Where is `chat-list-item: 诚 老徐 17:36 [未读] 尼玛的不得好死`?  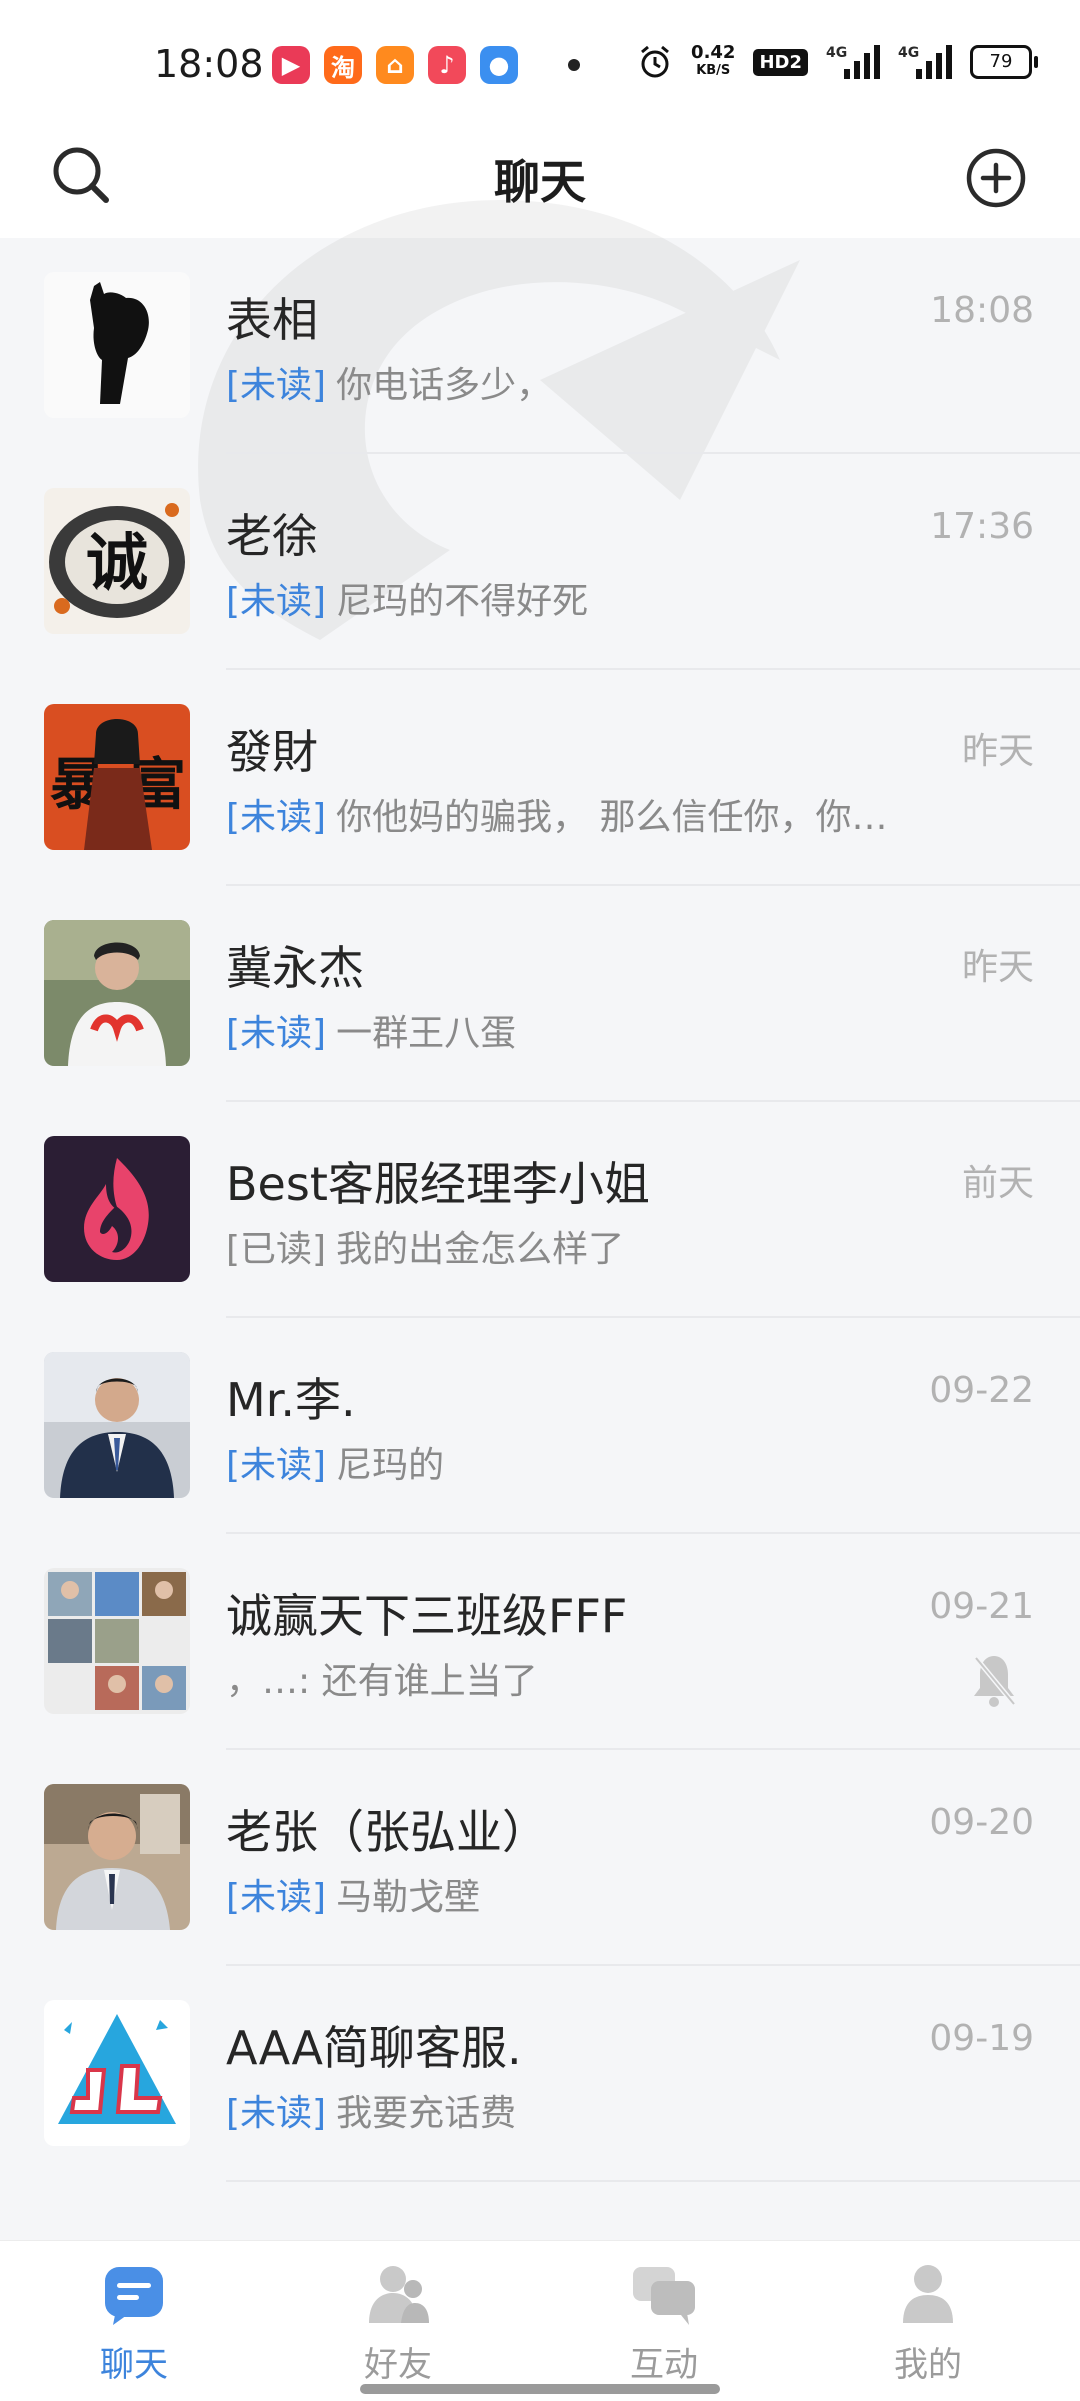
chat-list-item: 诚 老徐 17:36 [未读] 尼玛的不得好死 is located at coordinates (540, 562).